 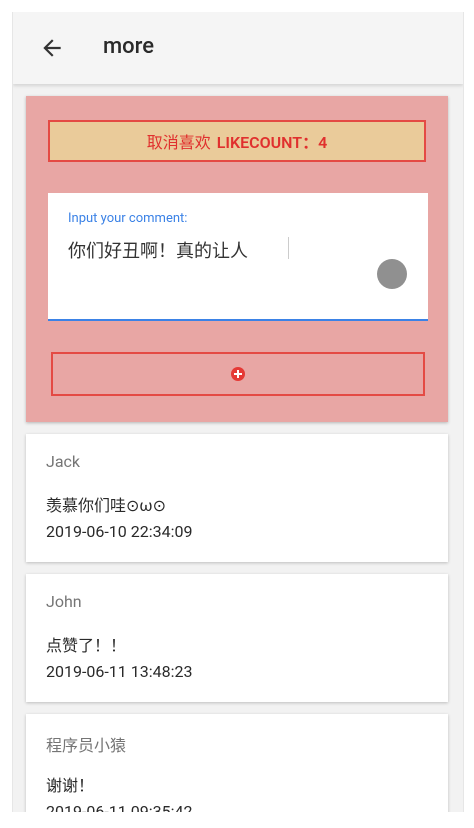 I want to click on comment-text: 点赞了！！, so click(x=86, y=645).